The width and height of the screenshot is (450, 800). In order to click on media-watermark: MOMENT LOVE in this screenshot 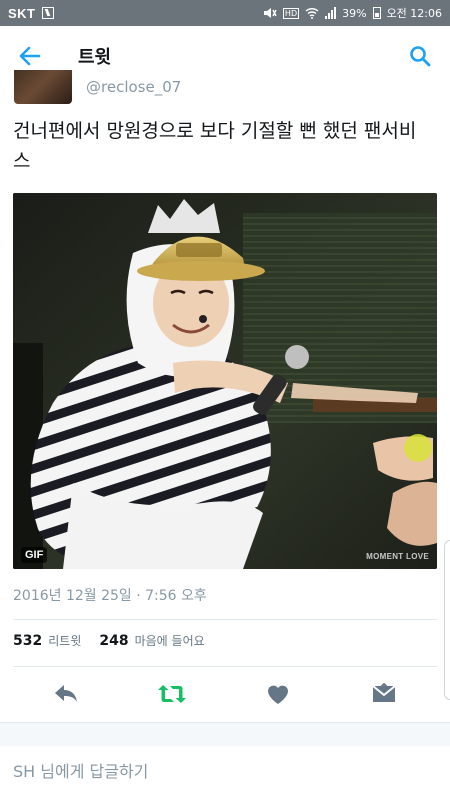, I will do `click(397, 556)`.